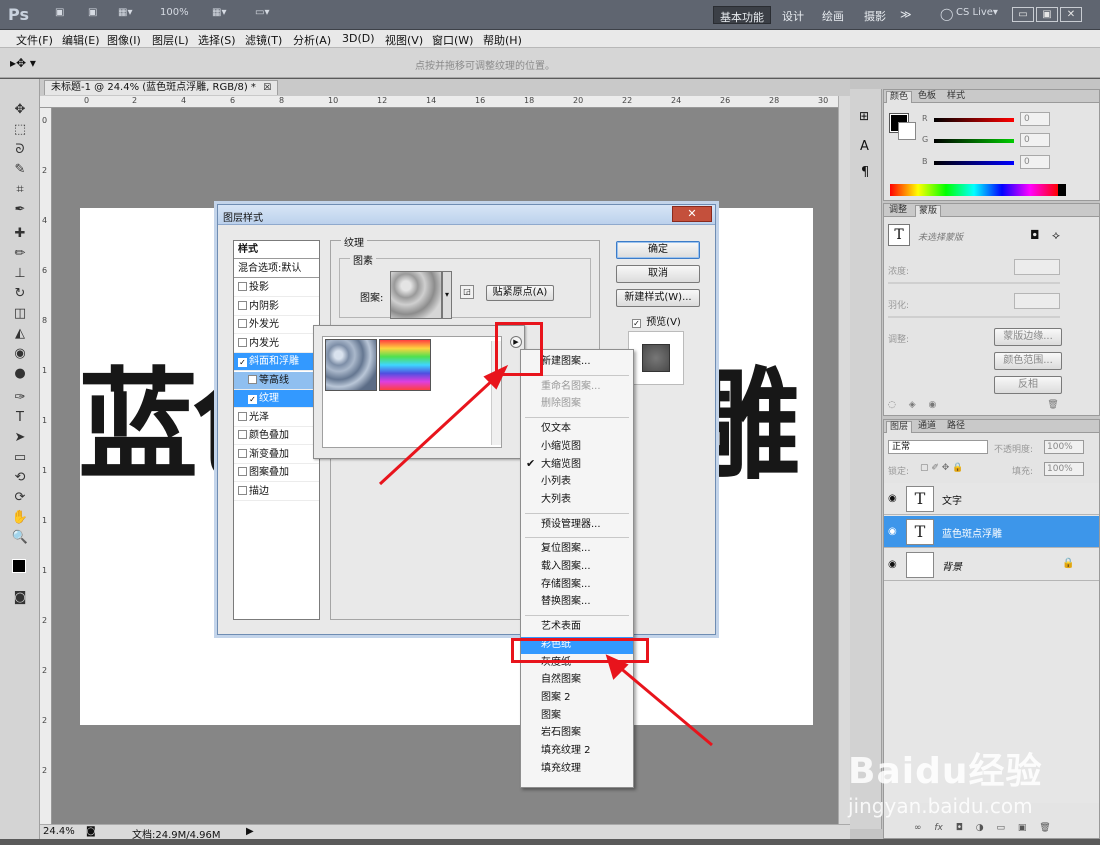 This screenshot has height=845, width=1100. Describe the element at coordinates (974, 317) in the screenshot. I see `feather-slider` at that location.